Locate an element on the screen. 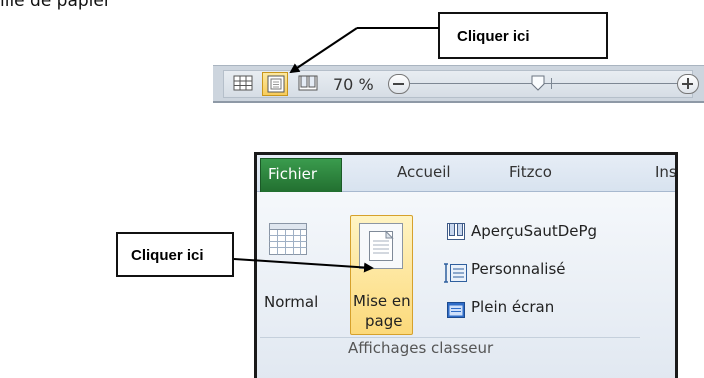 Image resolution: width=704 pixels, height=378 pixels. arrow-top is located at coordinates (364, 50).